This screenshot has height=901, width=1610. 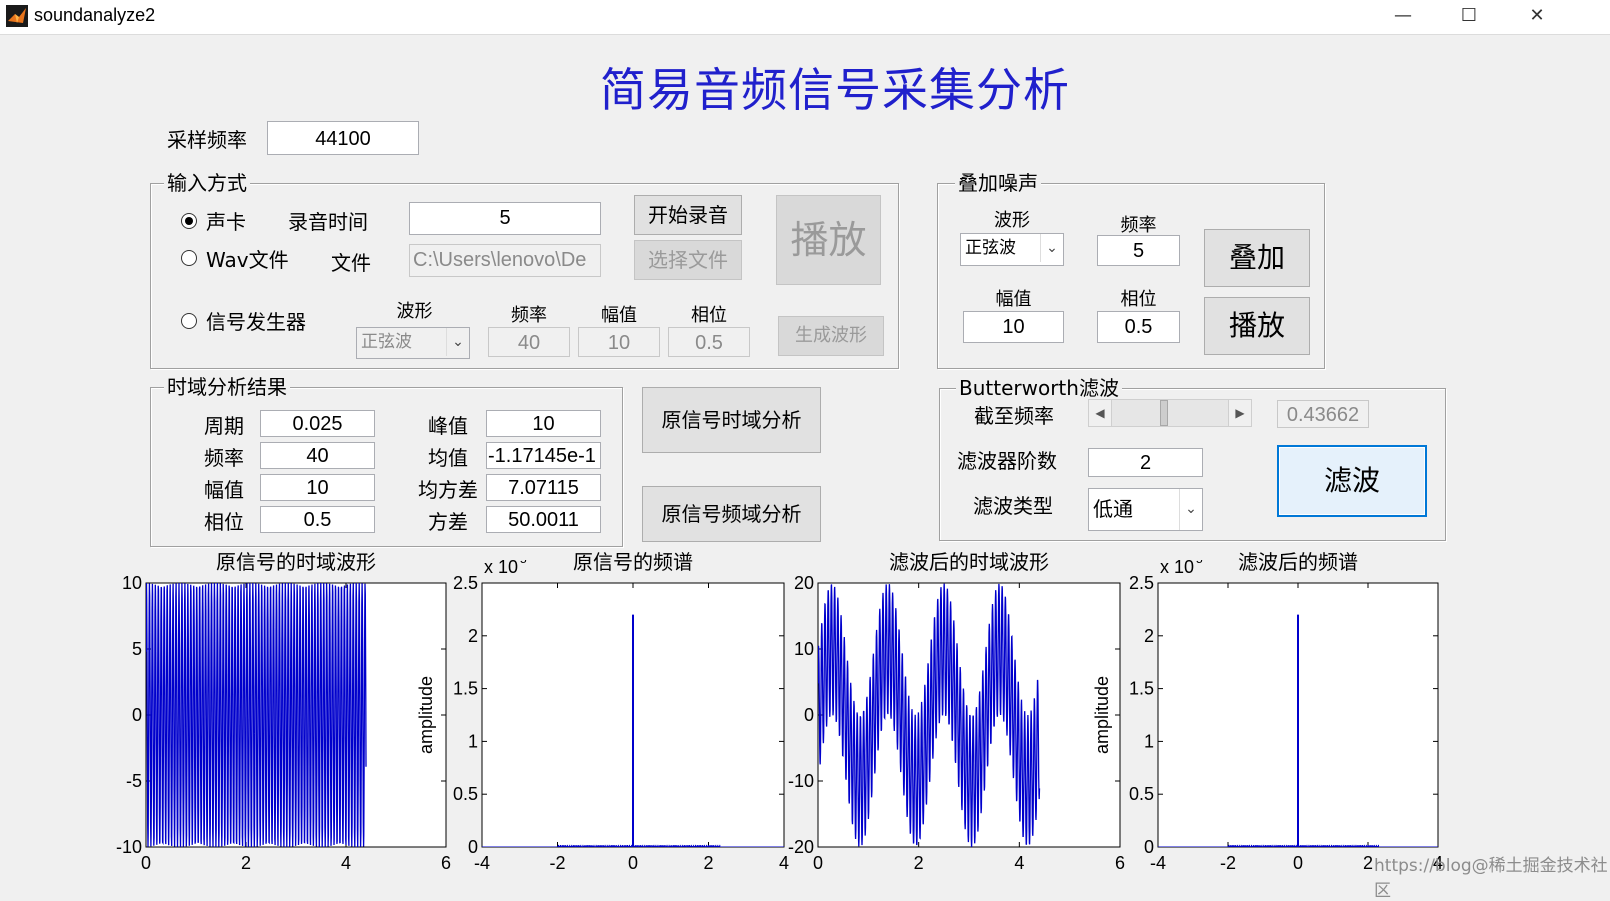 What do you see at coordinates (543, 519) in the screenshot?
I see `var-input: 50.0011` at bounding box center [543, 519].